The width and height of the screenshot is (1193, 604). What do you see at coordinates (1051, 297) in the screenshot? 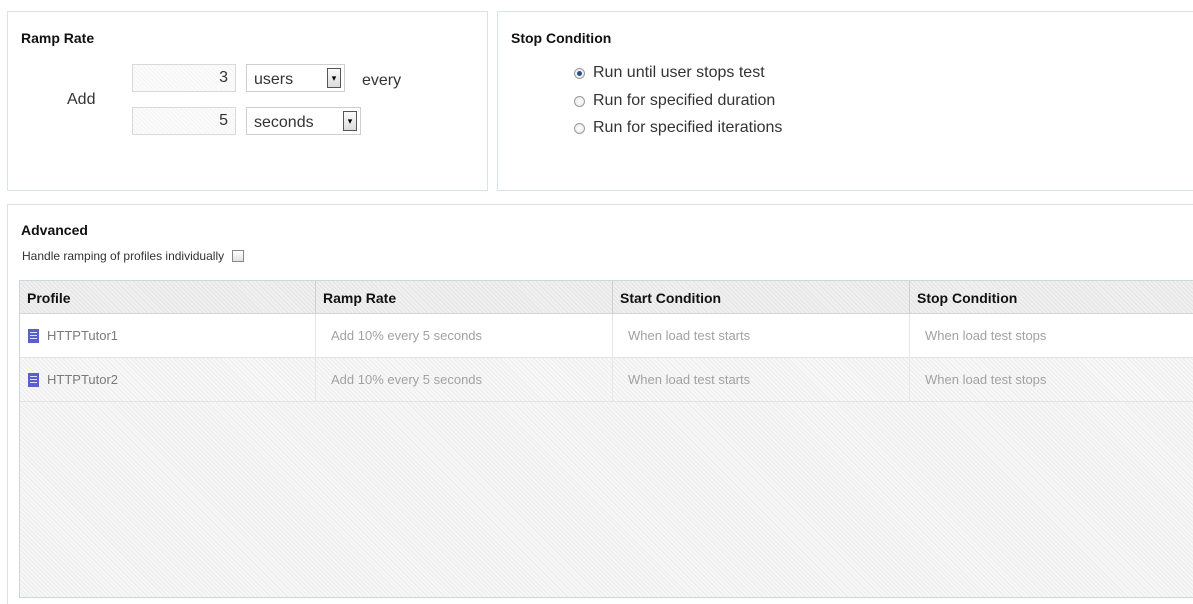
I see `column-header-stop-condition: Stop Condition` at bounding box center [1051, 297].